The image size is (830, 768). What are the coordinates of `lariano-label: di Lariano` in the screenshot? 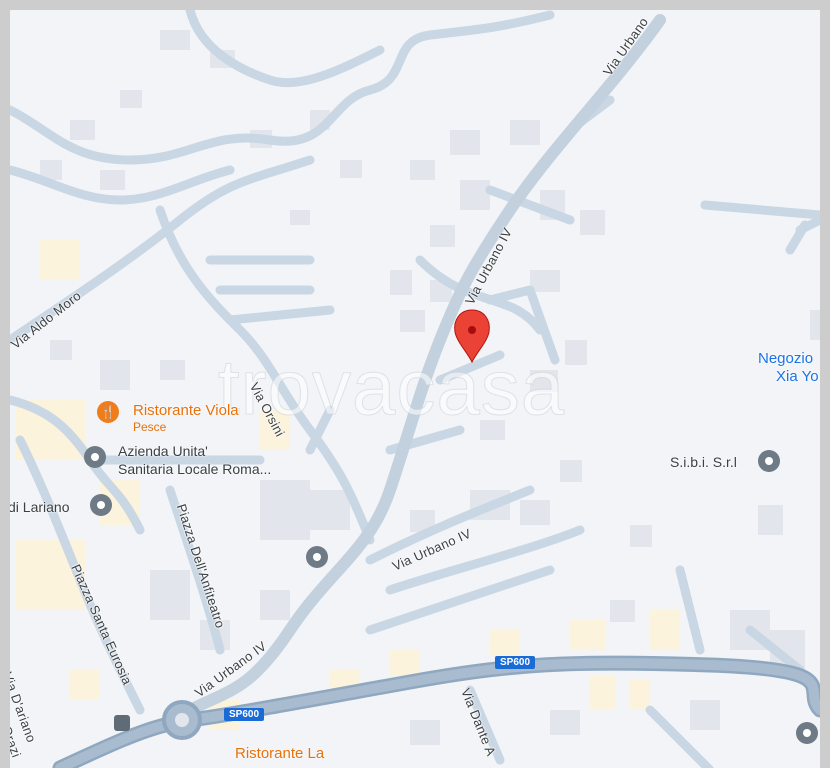 It's located at (40, 507).